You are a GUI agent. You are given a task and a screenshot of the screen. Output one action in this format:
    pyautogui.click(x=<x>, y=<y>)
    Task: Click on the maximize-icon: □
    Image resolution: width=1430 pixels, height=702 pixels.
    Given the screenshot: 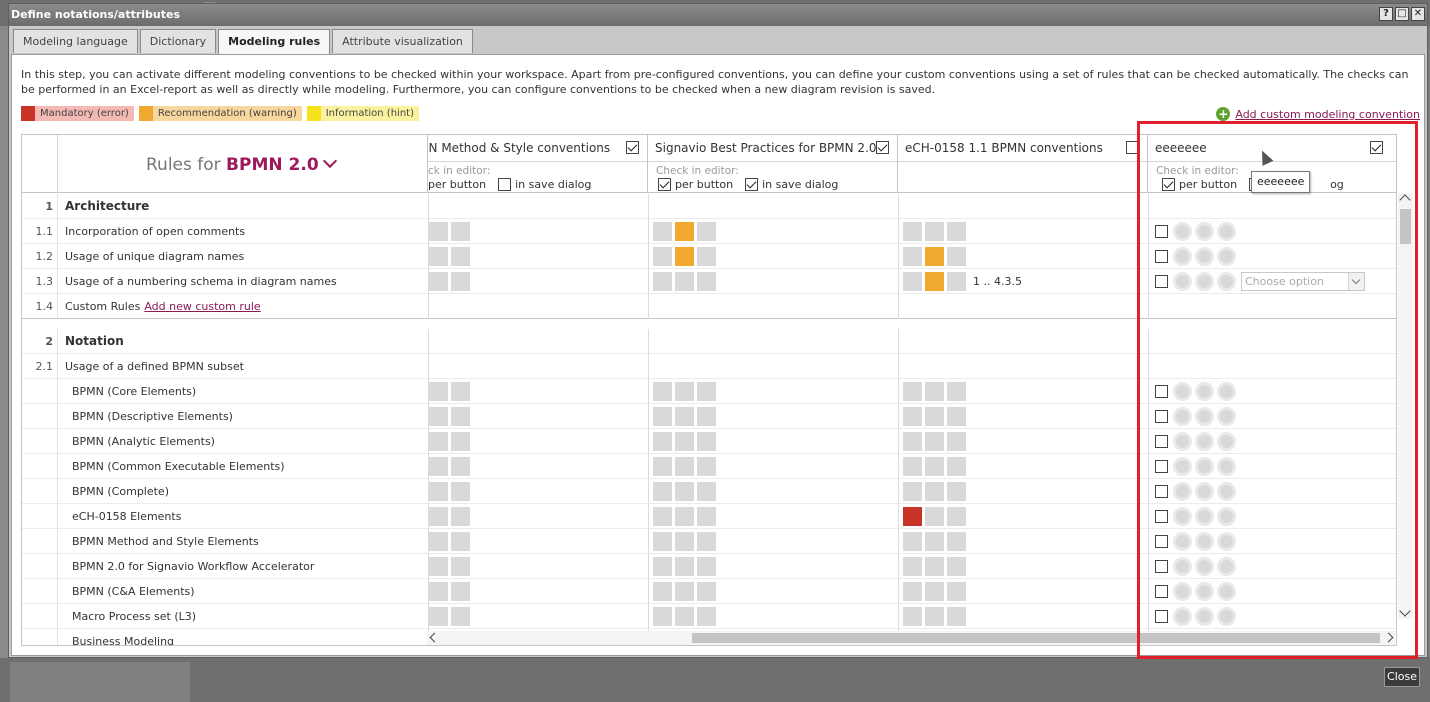 What is the action you would take?
    pyautogui.click(x=1402, y=14)
    